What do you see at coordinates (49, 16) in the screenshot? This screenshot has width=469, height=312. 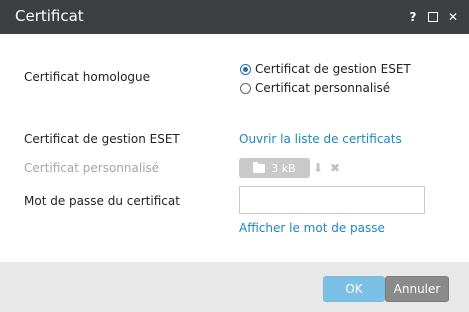 I see `window-title: Certificat` at bounding box center [49, 16].